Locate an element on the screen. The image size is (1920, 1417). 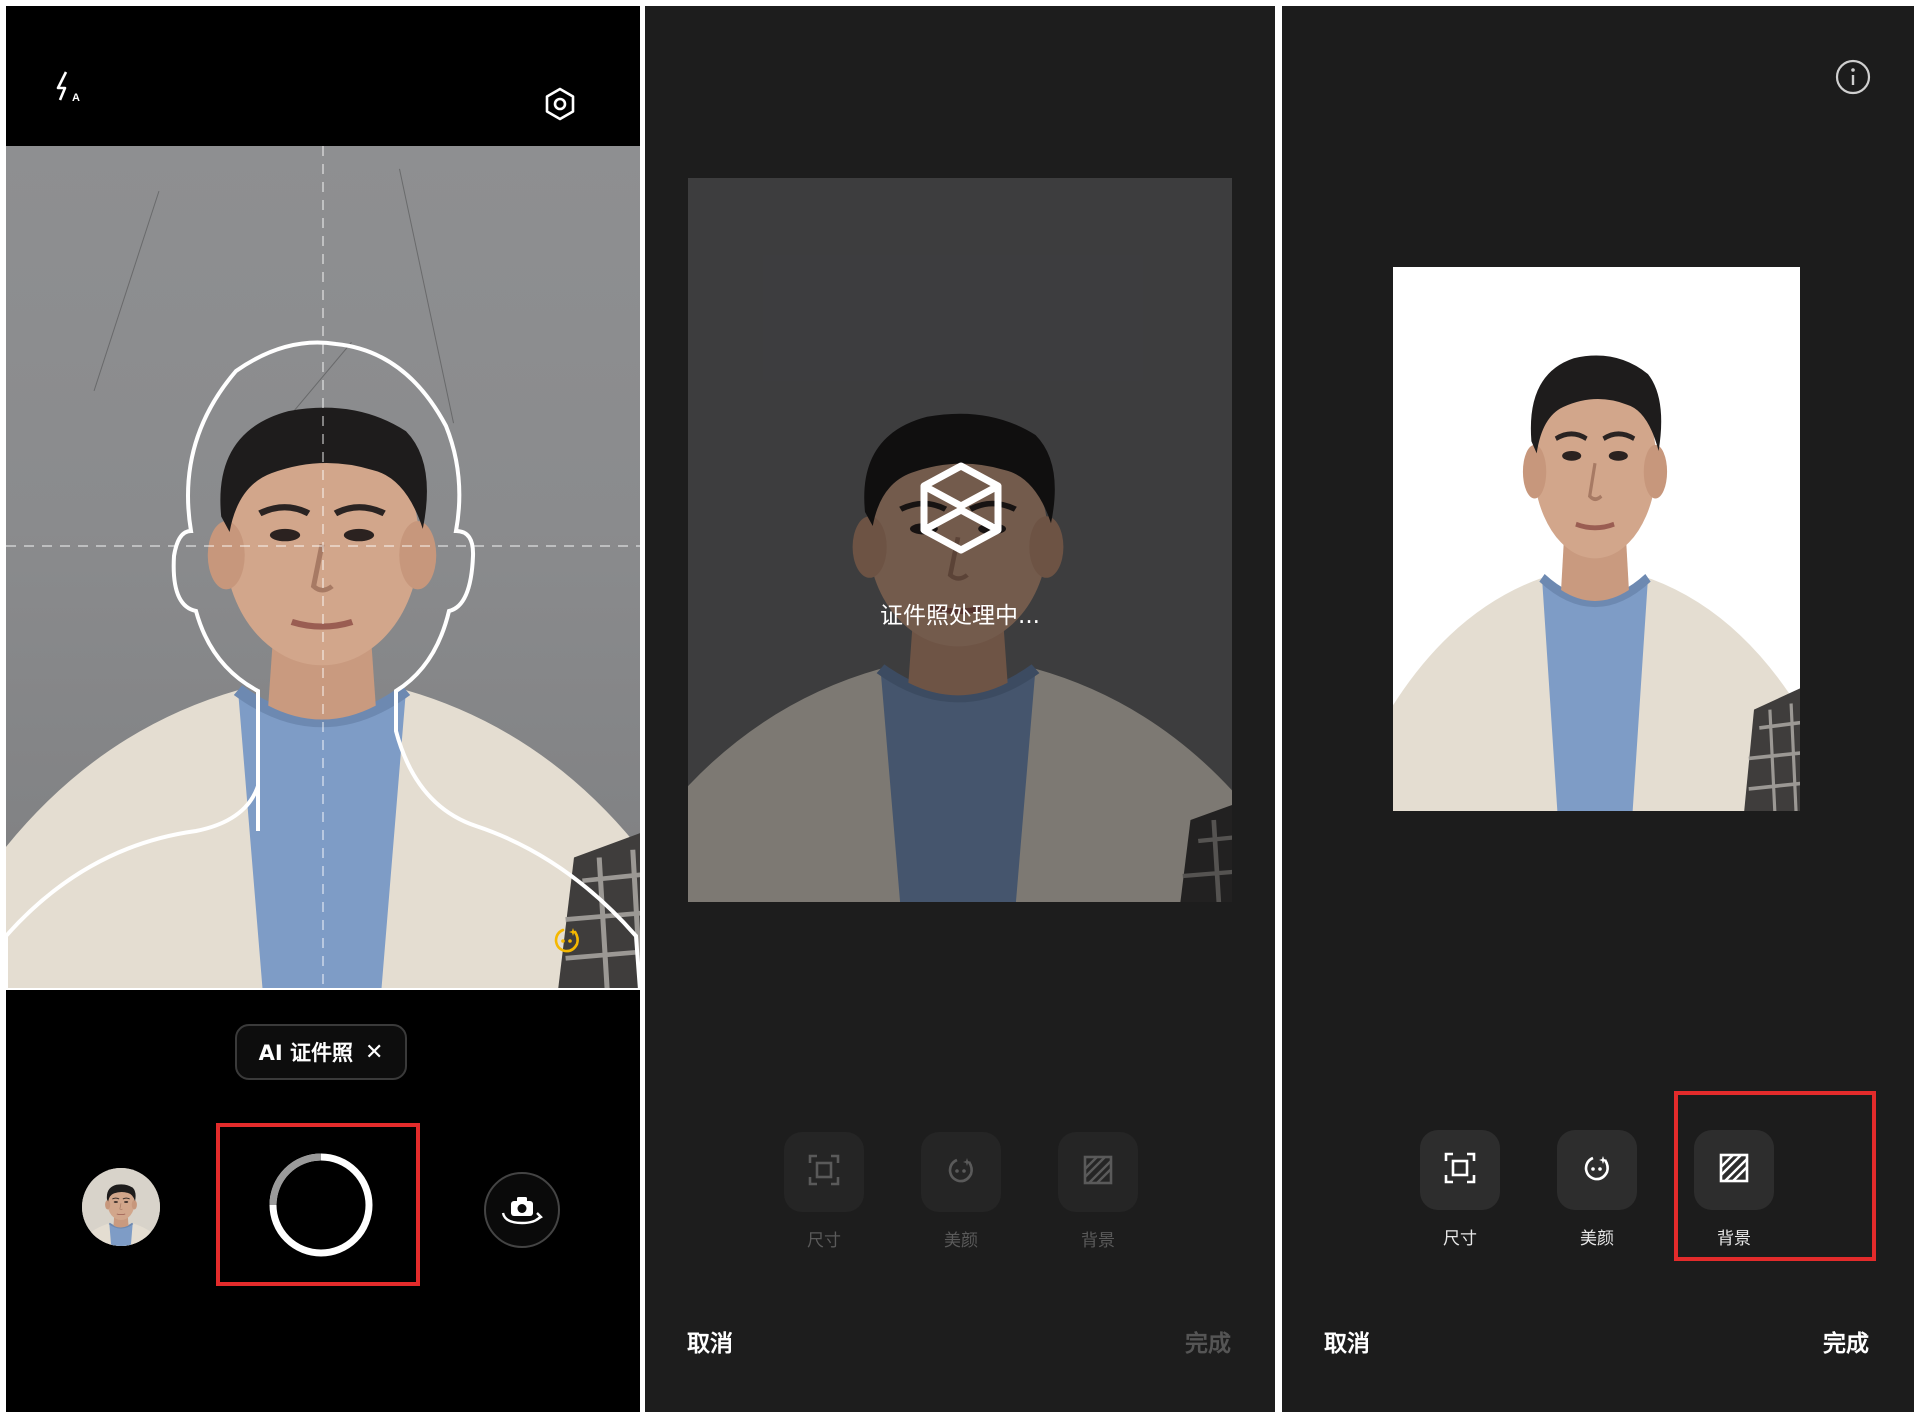
tool-background: 背景 is located at coordinates (1098, 1191).